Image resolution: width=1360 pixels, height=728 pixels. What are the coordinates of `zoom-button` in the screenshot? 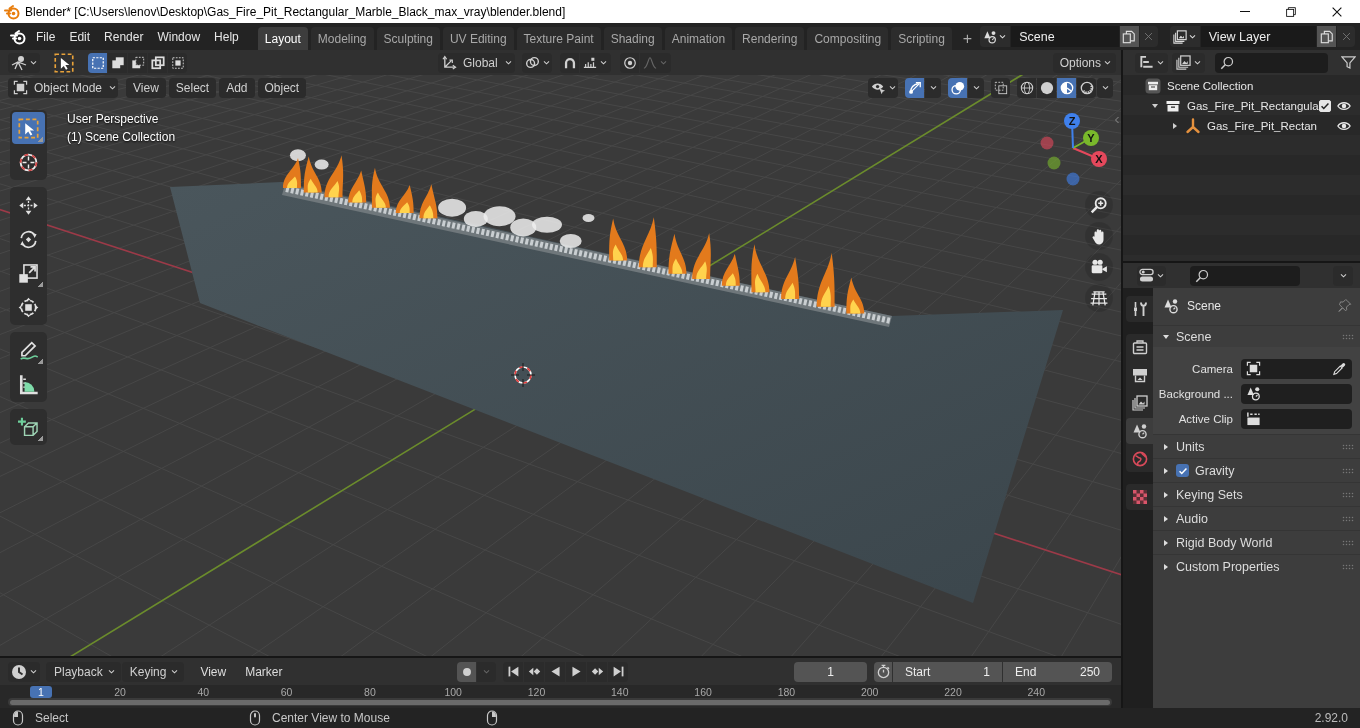 It's located at (1099, 205).